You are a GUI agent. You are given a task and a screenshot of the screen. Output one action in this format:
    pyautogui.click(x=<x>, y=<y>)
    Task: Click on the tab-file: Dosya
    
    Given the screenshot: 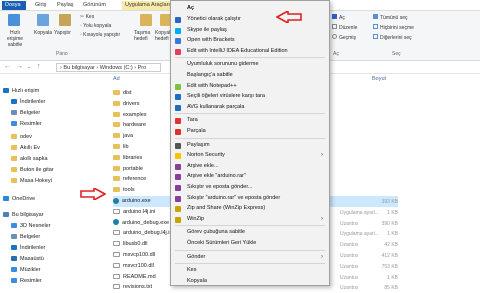 What is the action you would take?
    pyautogui.click(x=14, y=5)
    